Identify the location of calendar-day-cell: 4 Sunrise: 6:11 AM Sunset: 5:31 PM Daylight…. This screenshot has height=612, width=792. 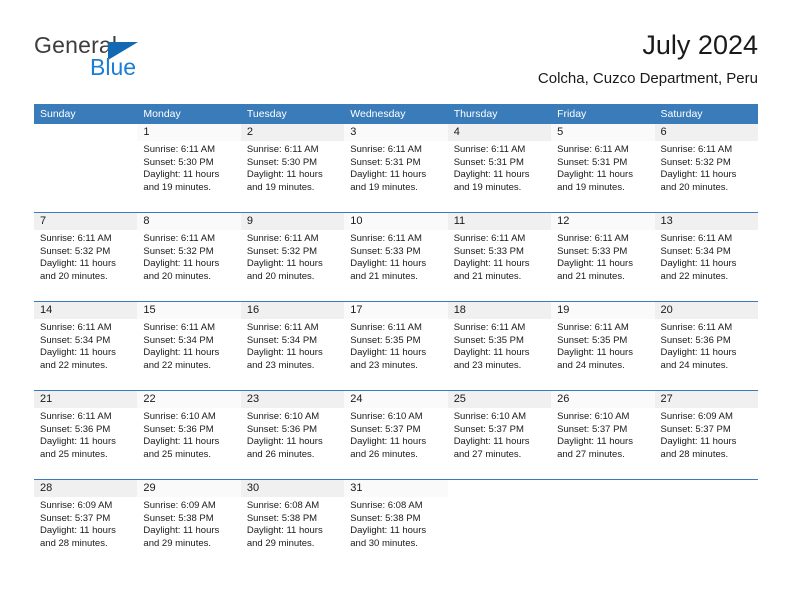
(499, 168).